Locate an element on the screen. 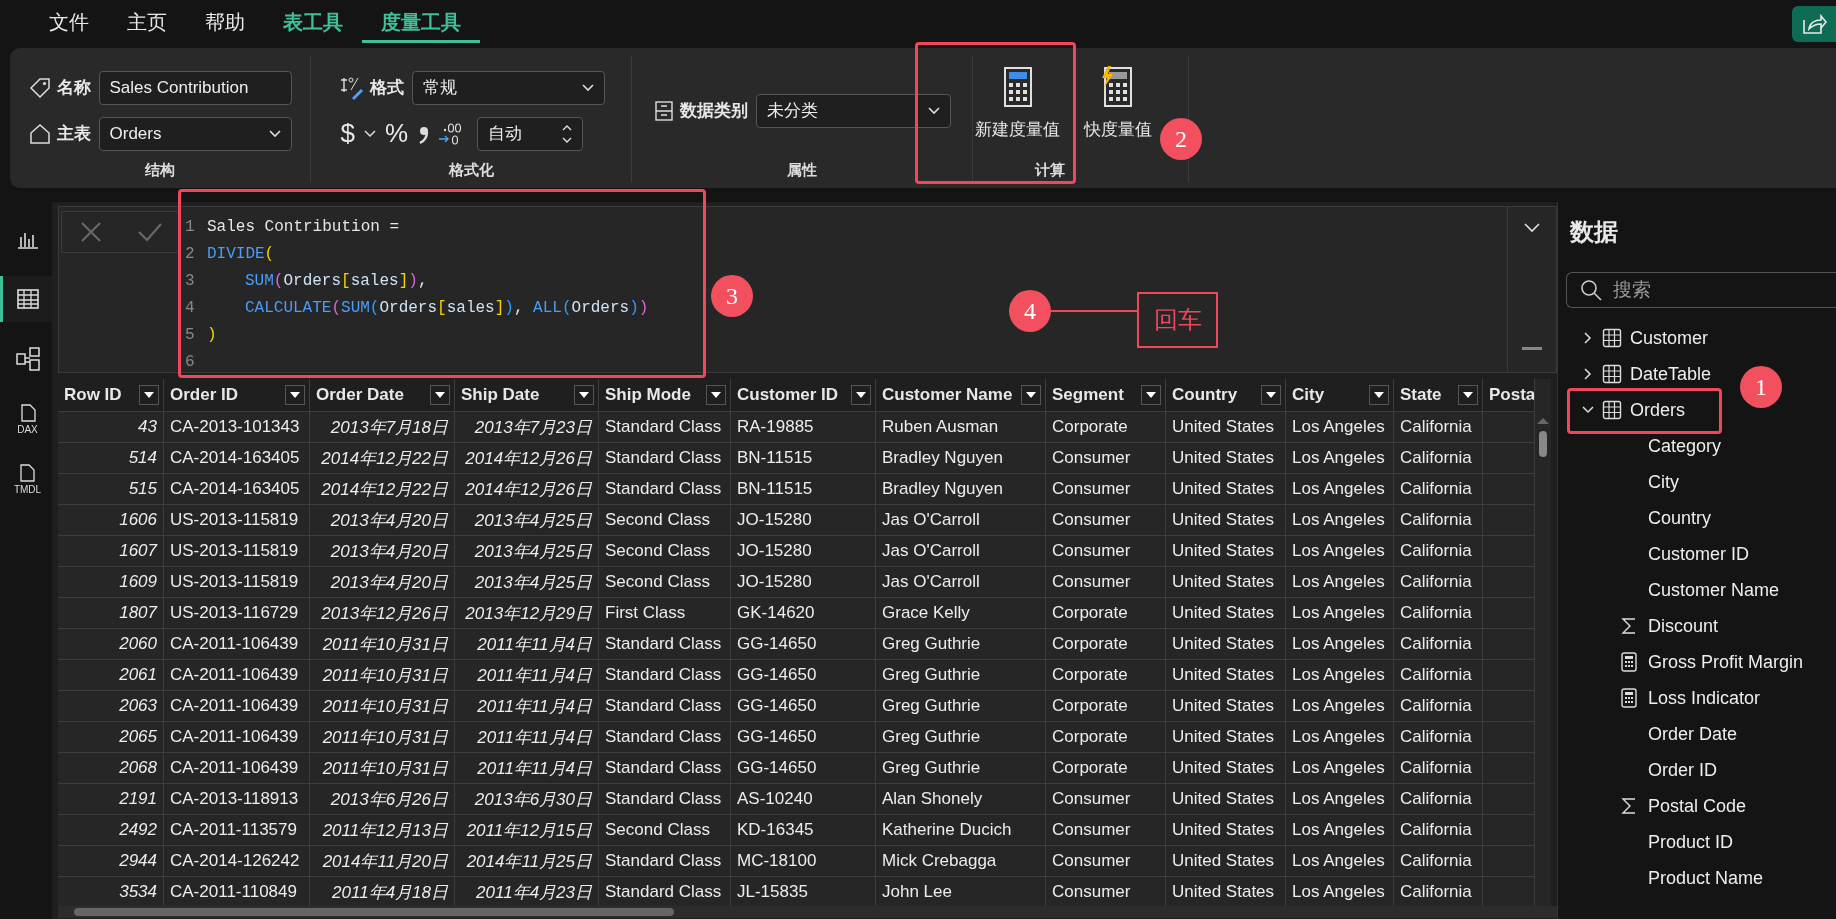 The image size is (1836, 919). table-cell: Alan Shonely is located at coordinates (961, 799).